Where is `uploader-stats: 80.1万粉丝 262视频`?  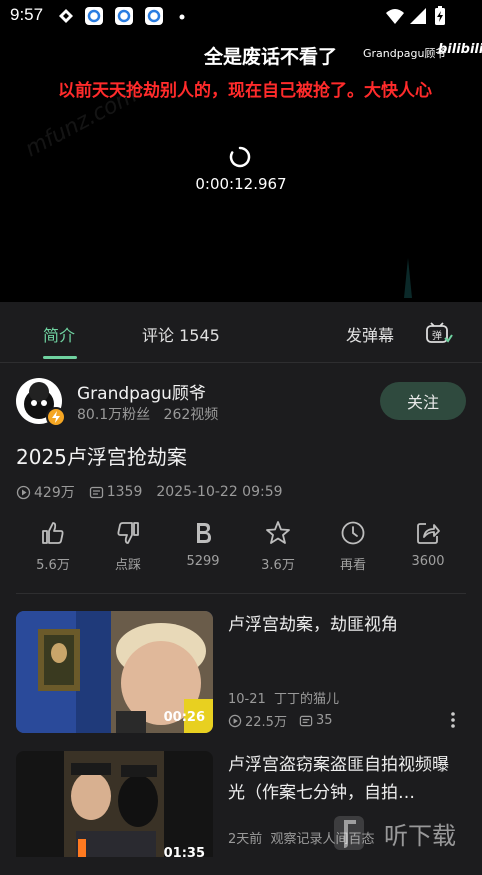
uploader-stats: 80.1万粉丝 262视频 is located at coordinates (147, 414).